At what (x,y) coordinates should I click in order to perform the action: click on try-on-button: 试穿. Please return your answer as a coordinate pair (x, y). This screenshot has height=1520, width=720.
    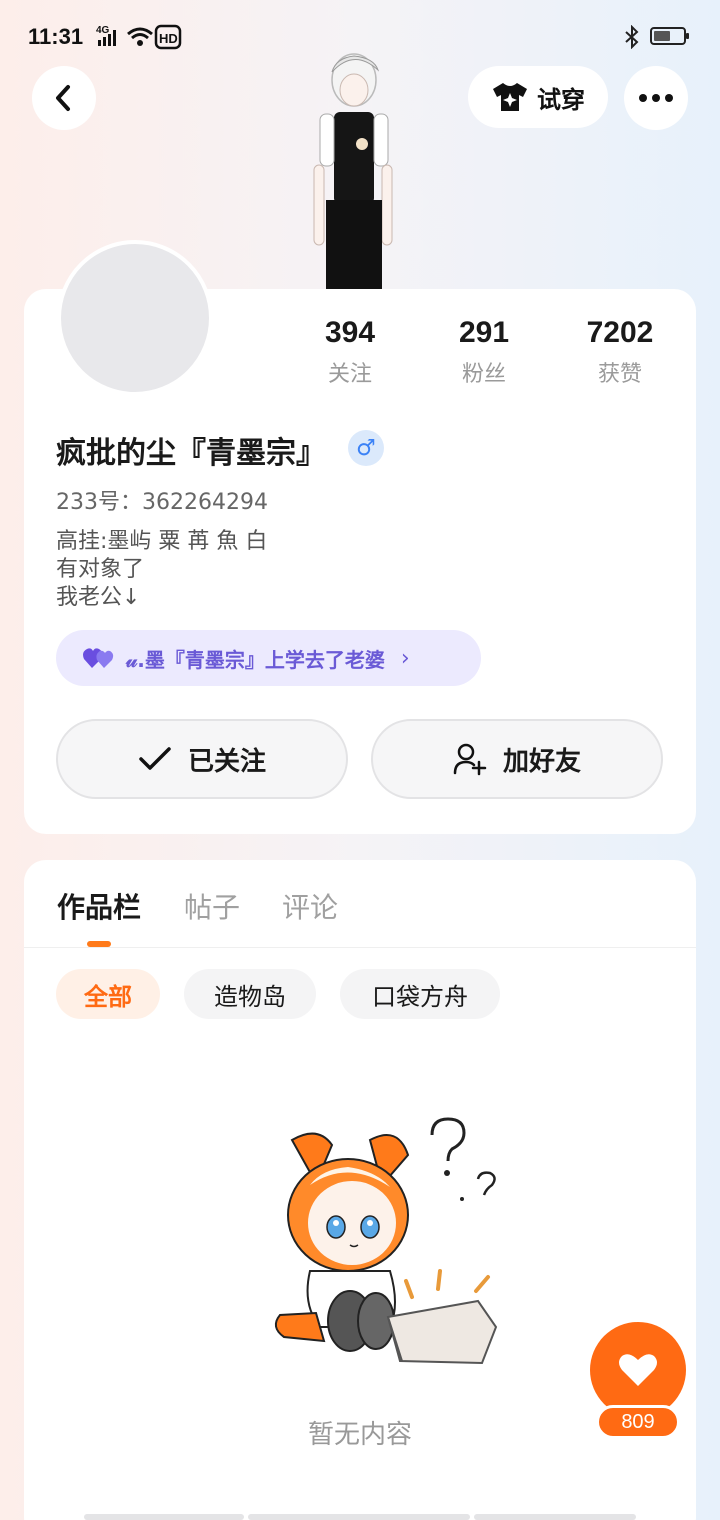
    Looking at the image, I should click on (538, 97).